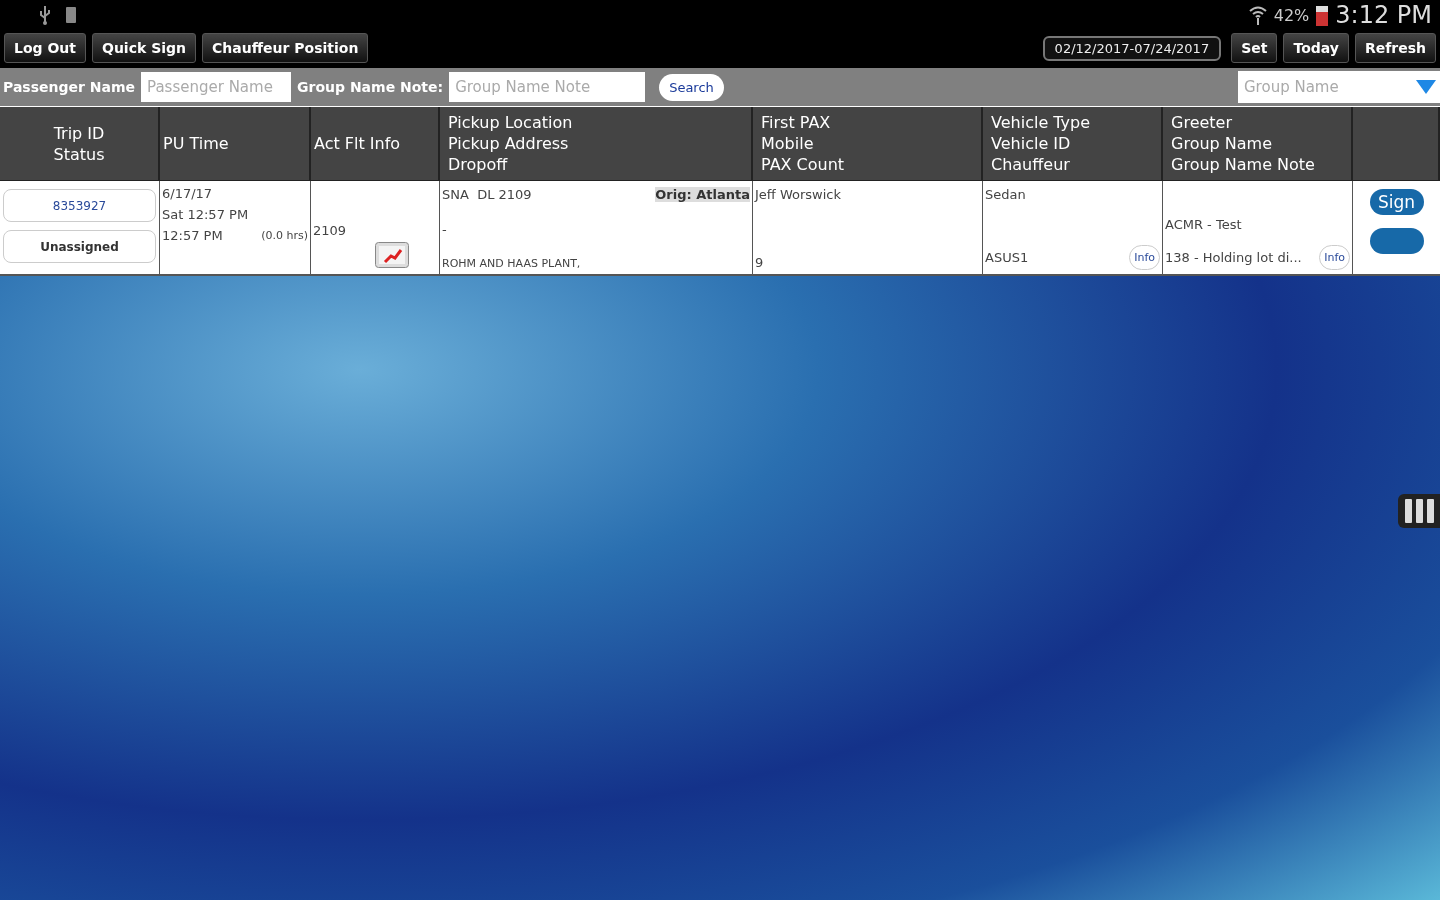  Describe the element at coordinates (1073, 143) in the screenshot. I see `column-header: Vehicle Type Vehicle ID Chauffeur` at that location.